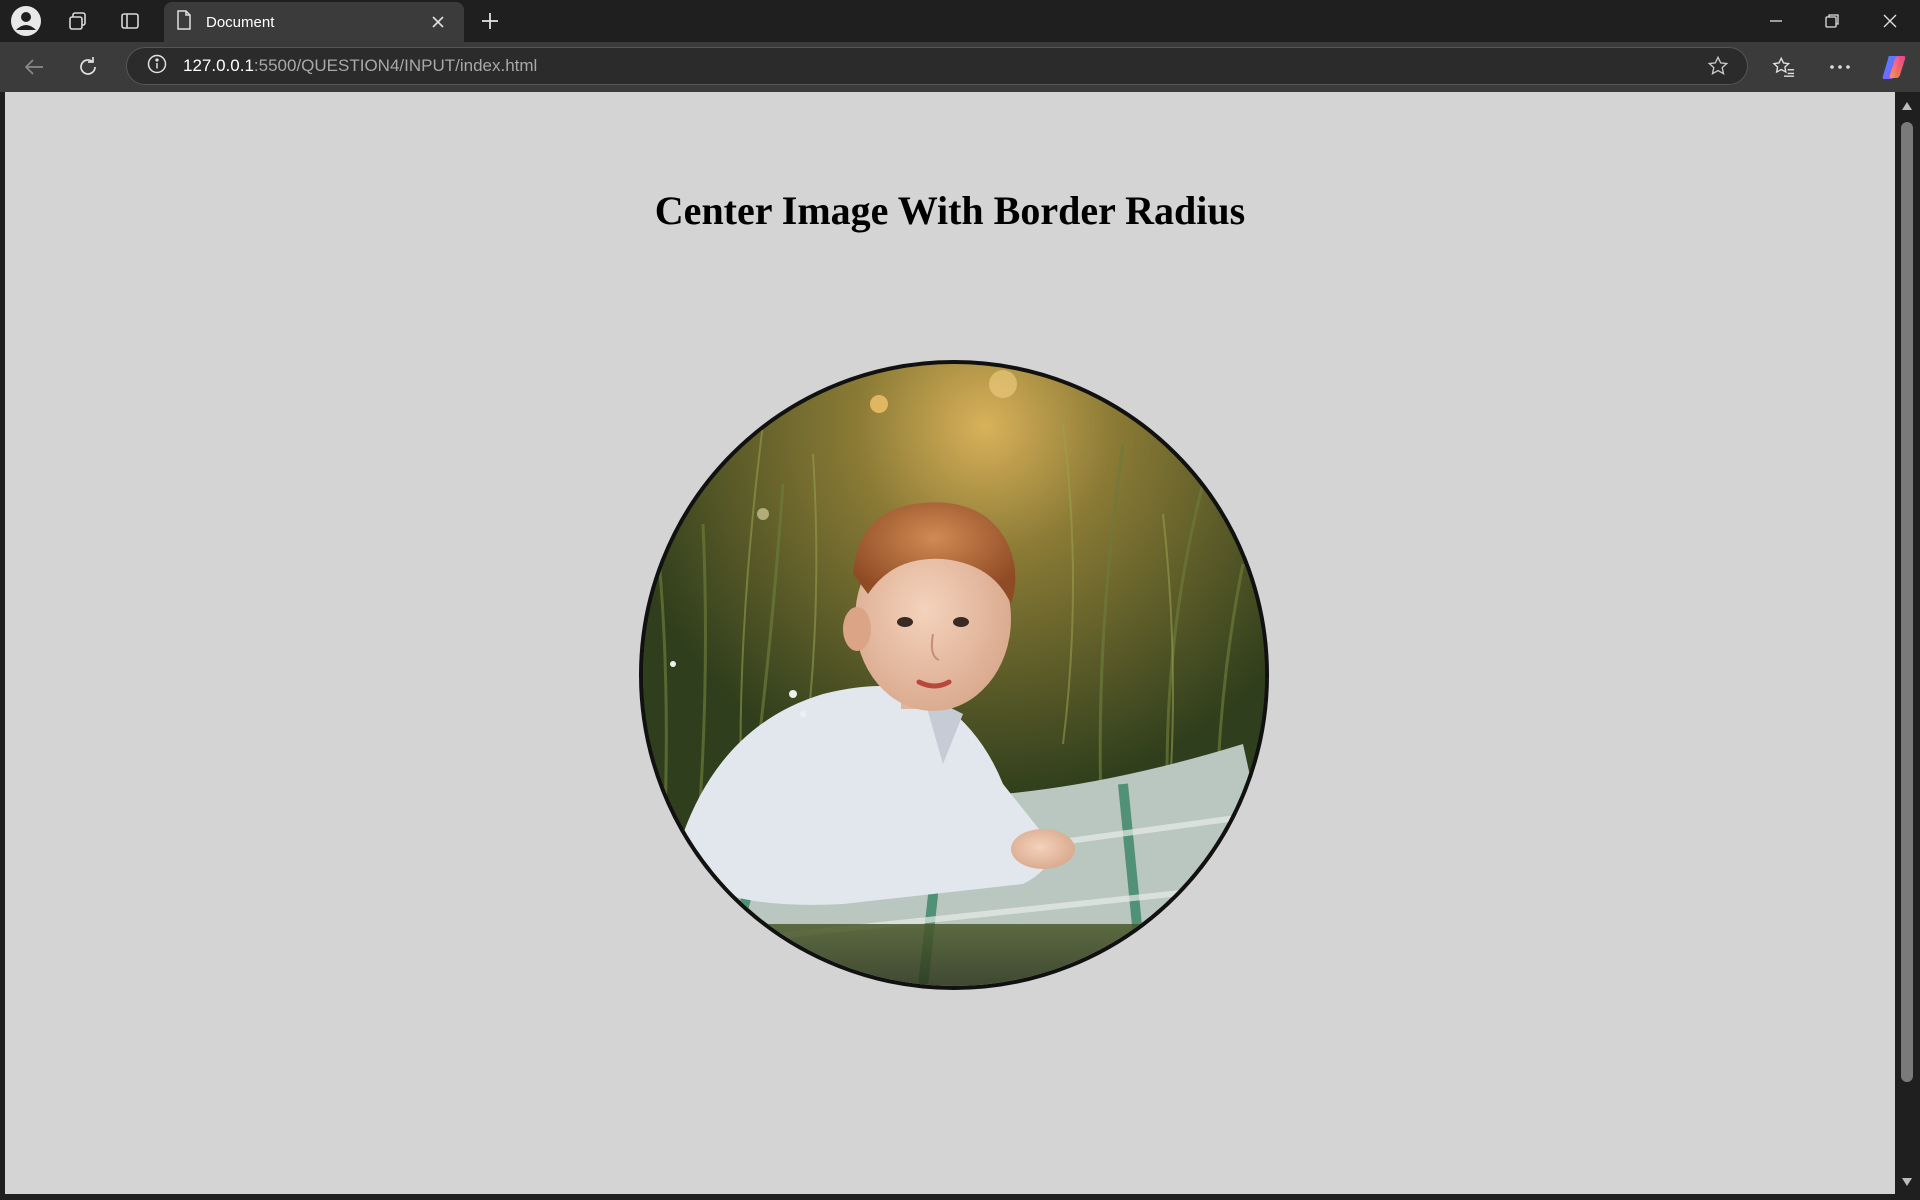 The height and width of the screenshot is (1200, 1920). I want to click on star-icon, so click(1718, 68).